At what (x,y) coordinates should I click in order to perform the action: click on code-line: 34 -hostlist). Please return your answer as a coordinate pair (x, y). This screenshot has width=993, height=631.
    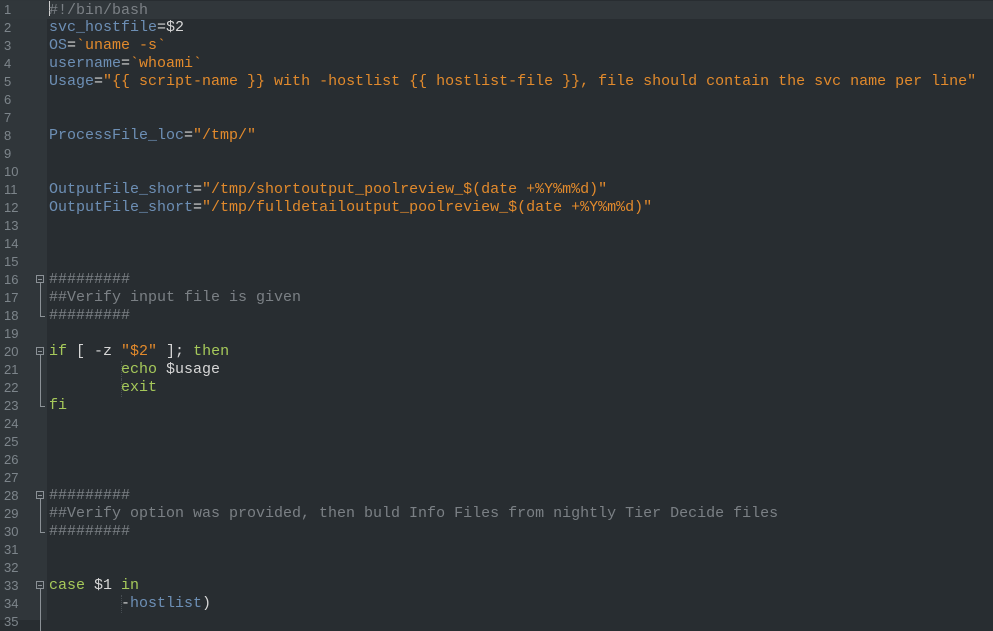
    Looking at the image, I should click on (496, 604).